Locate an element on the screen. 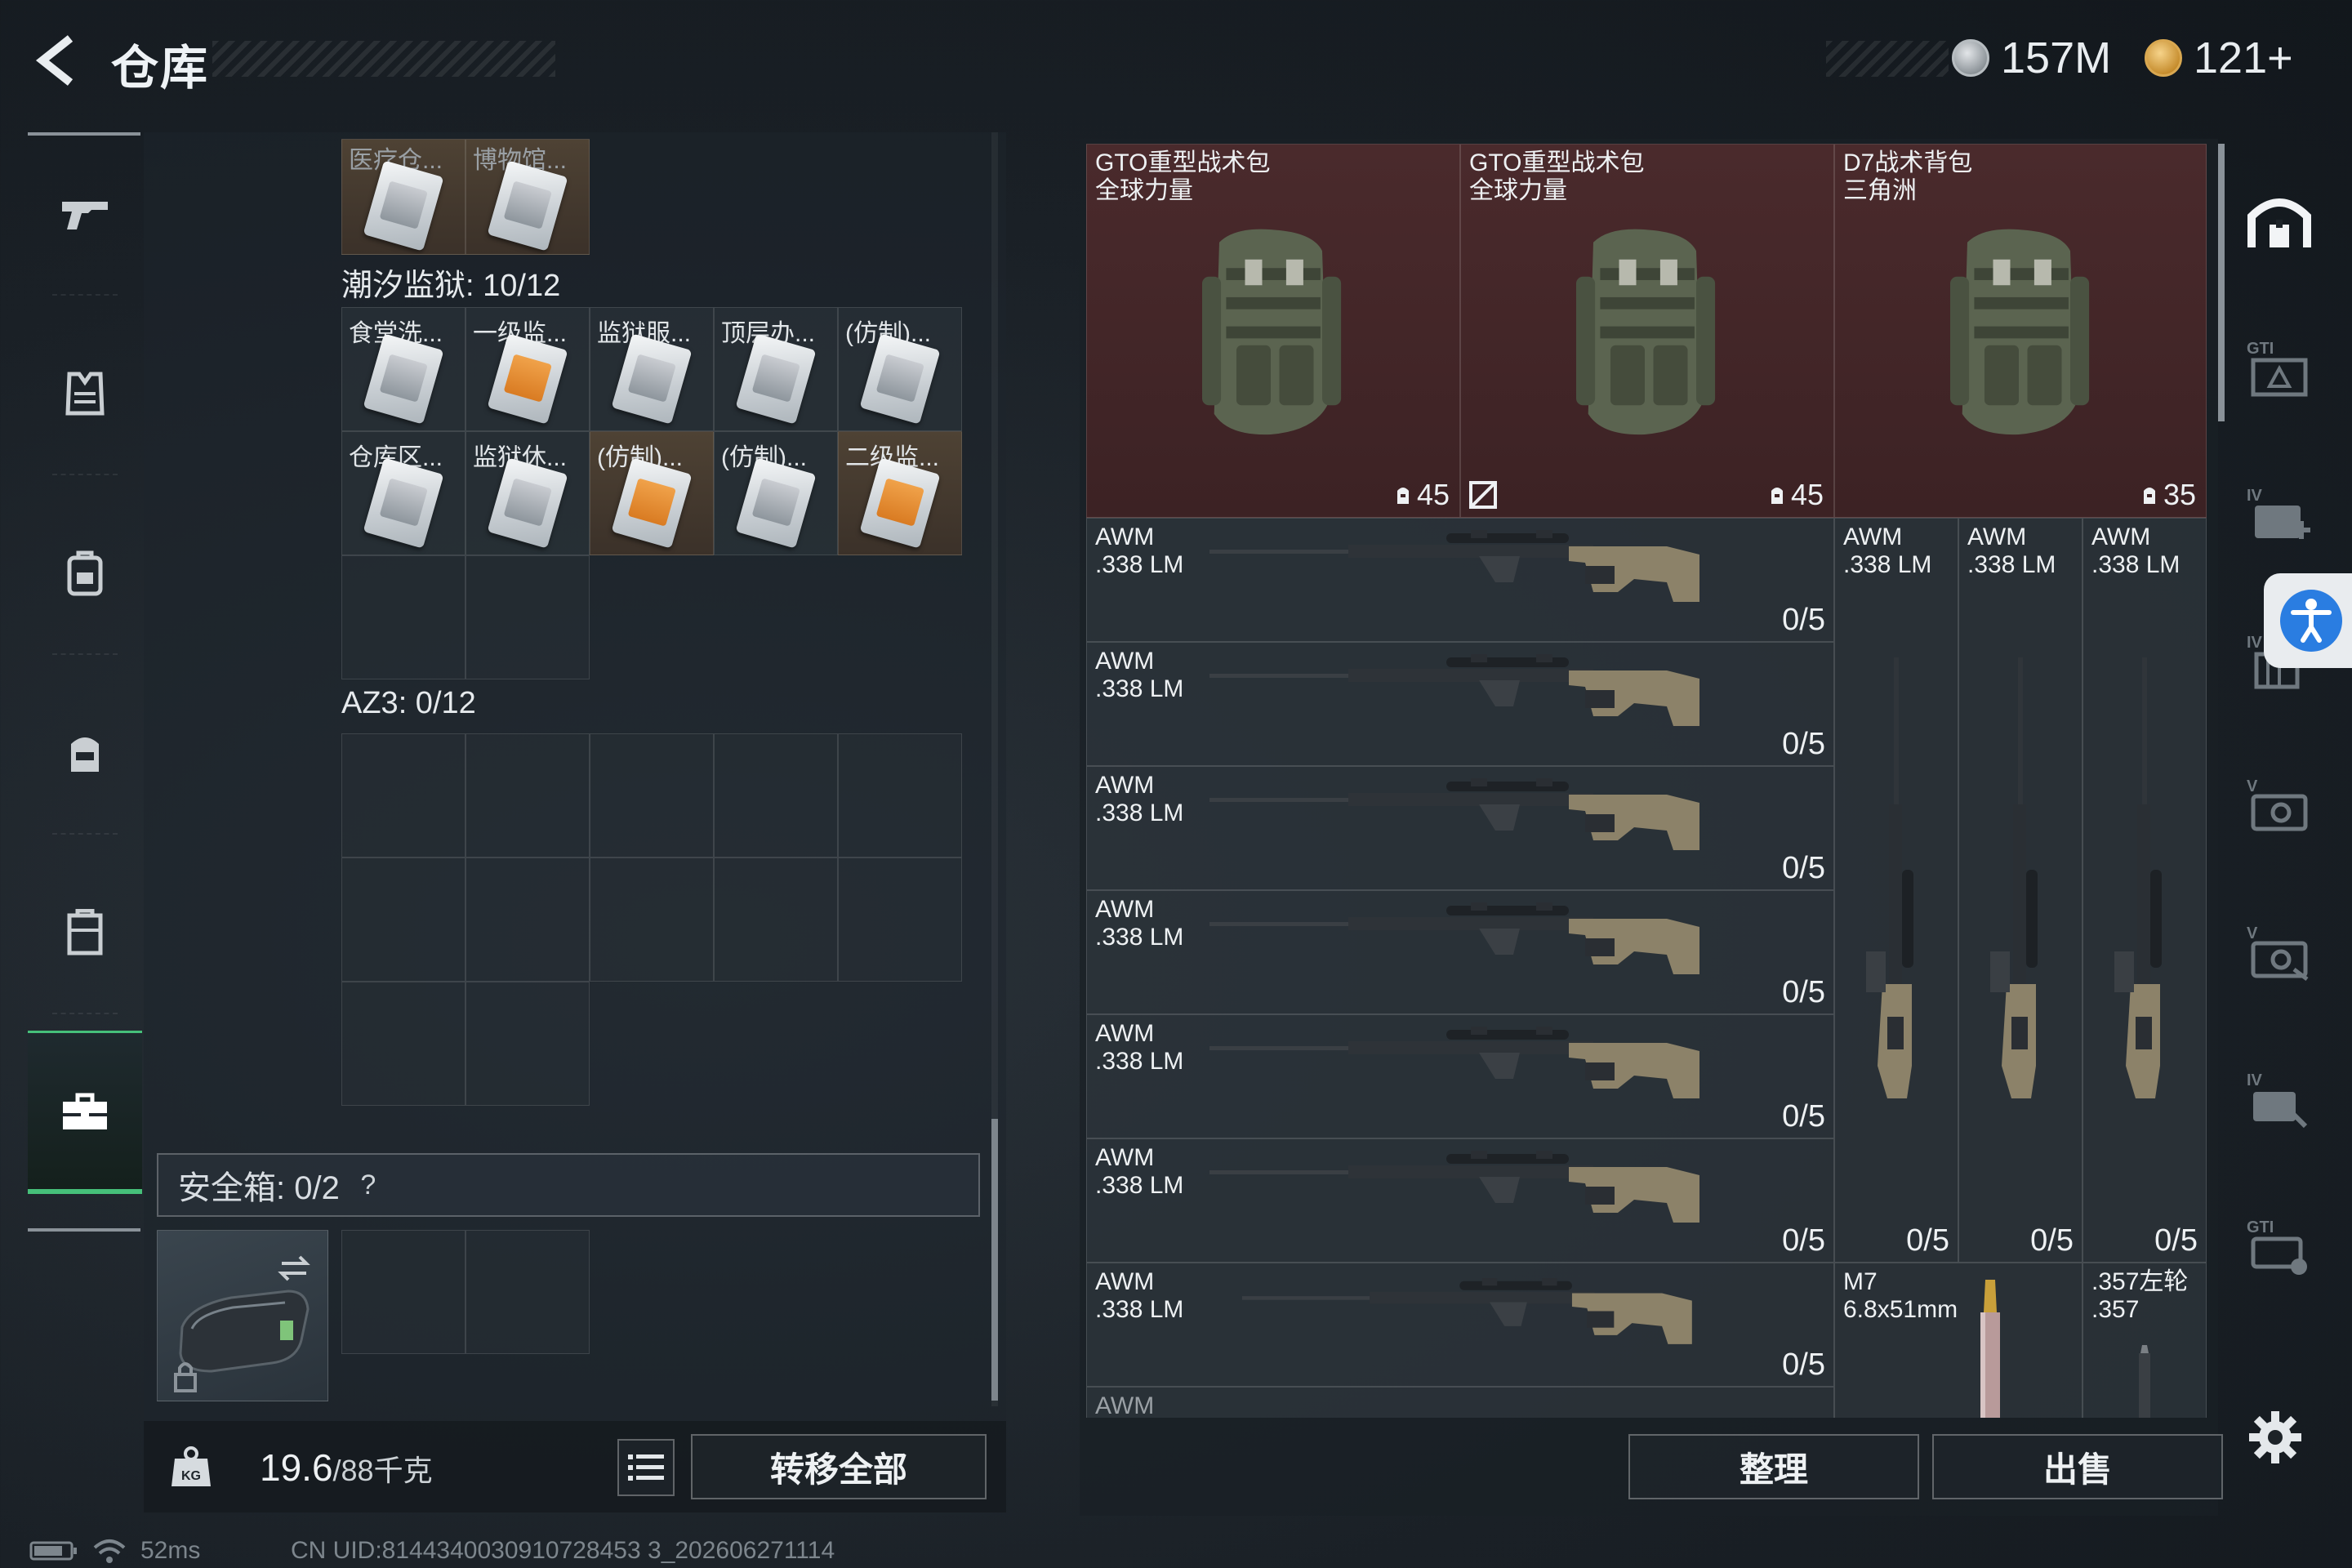  help-icon: ? is located at coordinates (368, 1185).